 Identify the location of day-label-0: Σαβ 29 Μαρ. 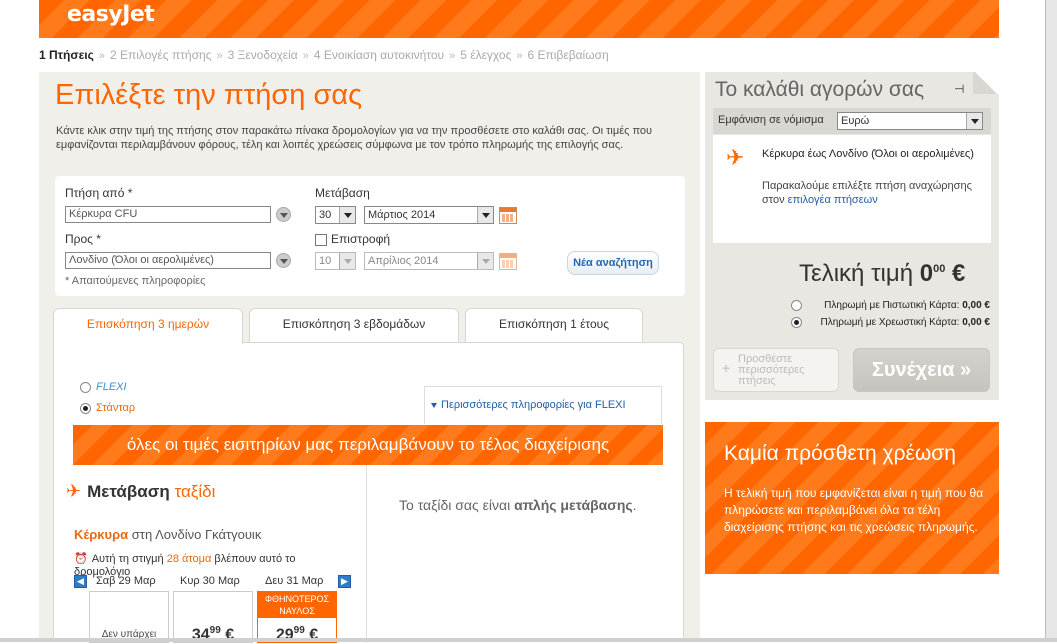
(126, 581).